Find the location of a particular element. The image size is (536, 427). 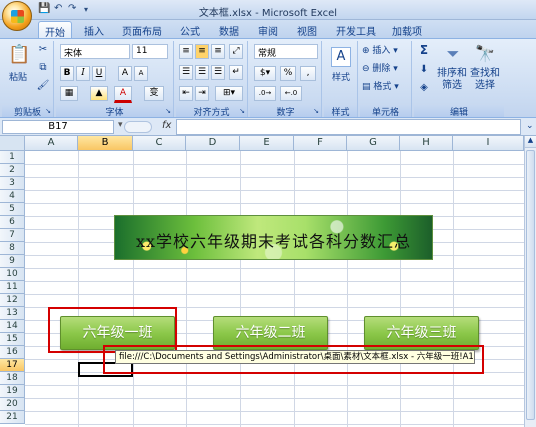

tab-home: 开始 is located at coordinates (55, 30).